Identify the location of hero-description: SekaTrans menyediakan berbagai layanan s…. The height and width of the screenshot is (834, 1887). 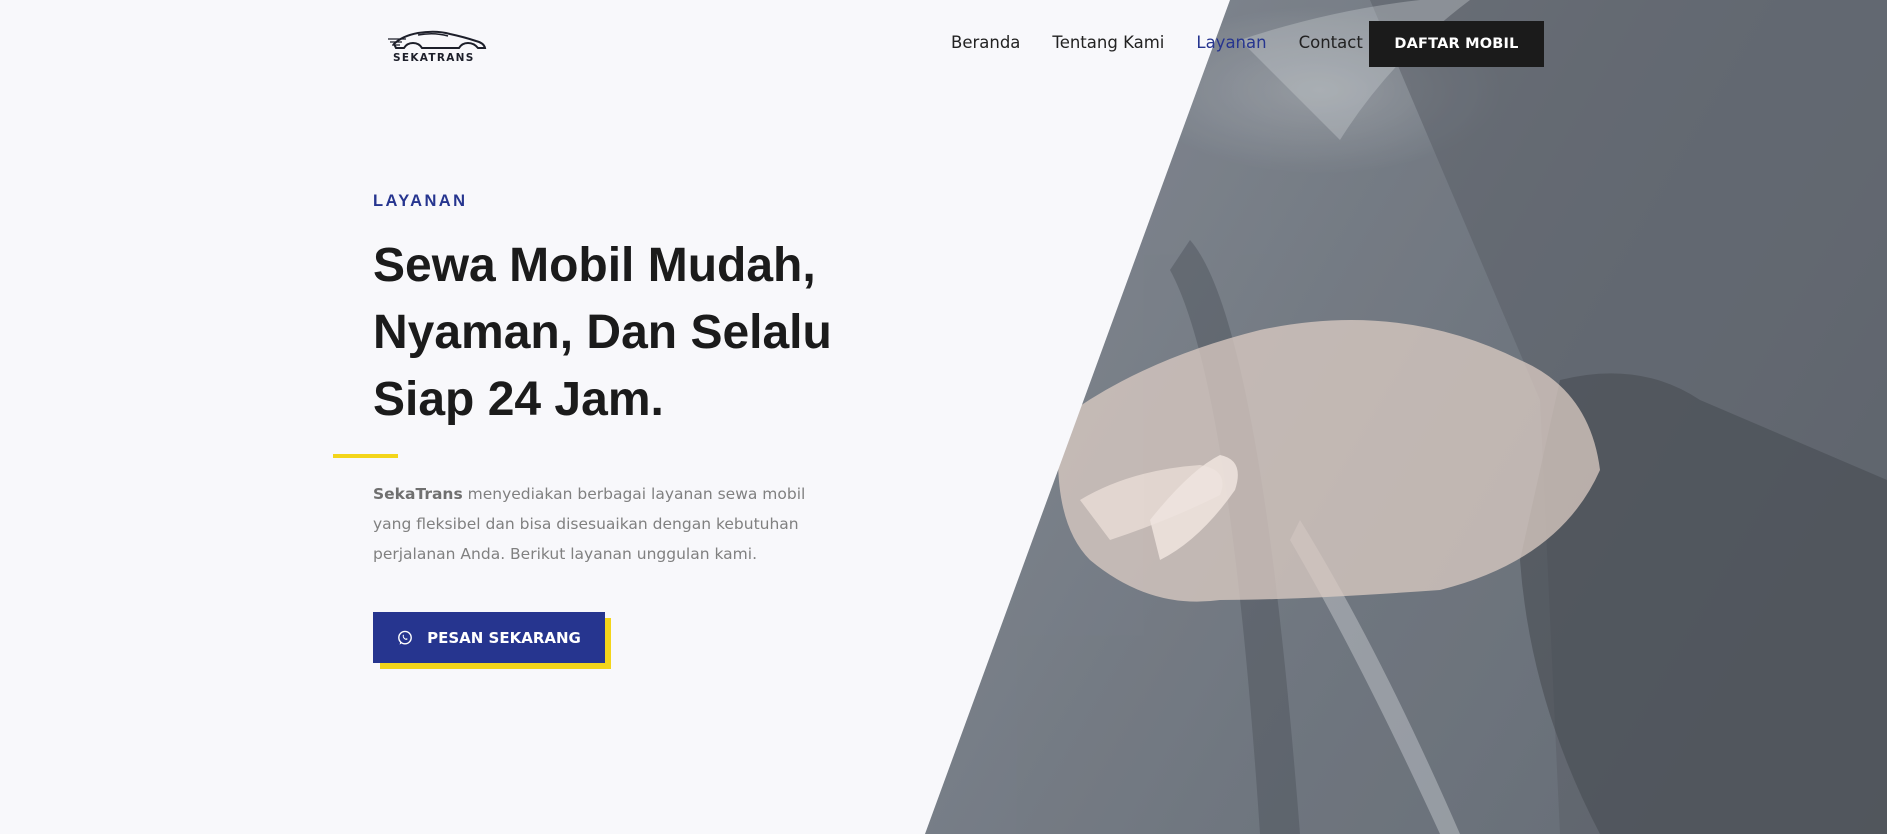
(608, 524).